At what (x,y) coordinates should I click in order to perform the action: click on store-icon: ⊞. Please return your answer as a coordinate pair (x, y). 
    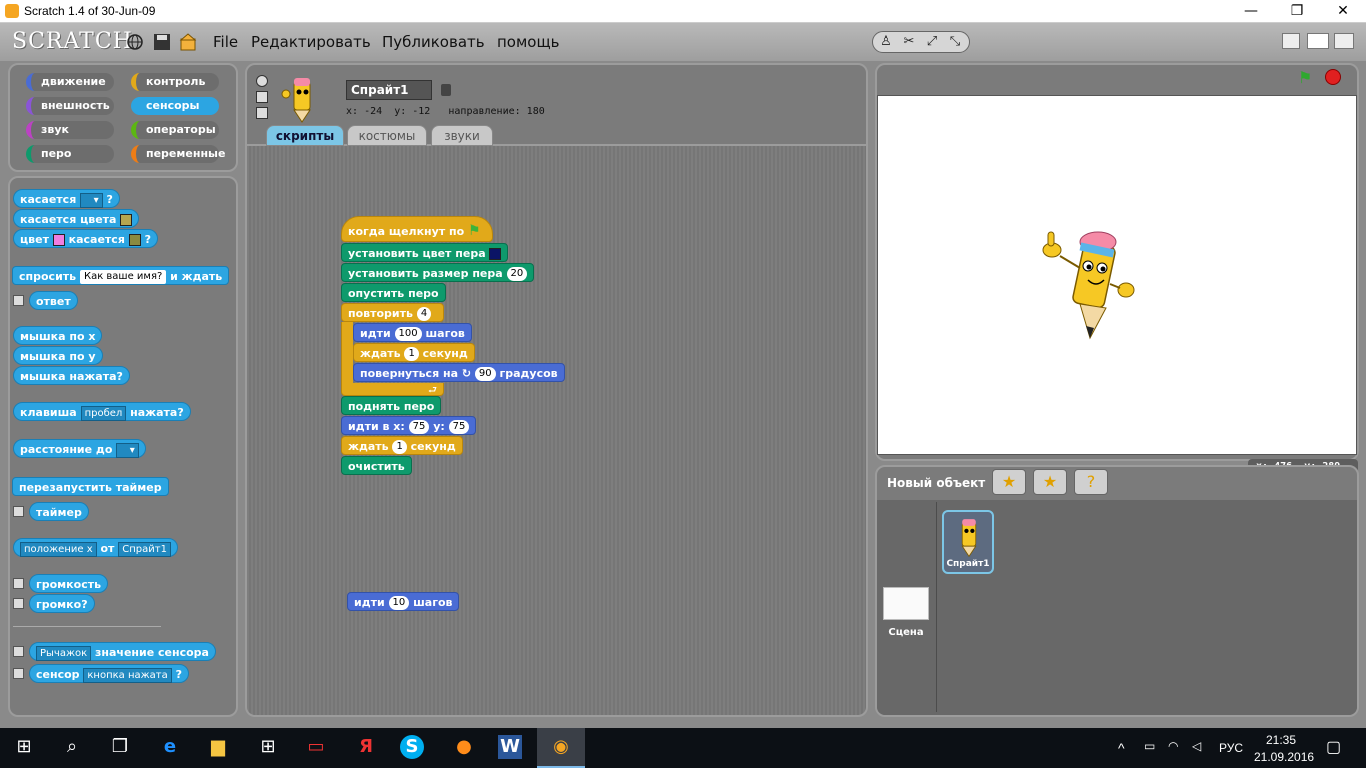
    Looking at the image, I should click on (268, 747).